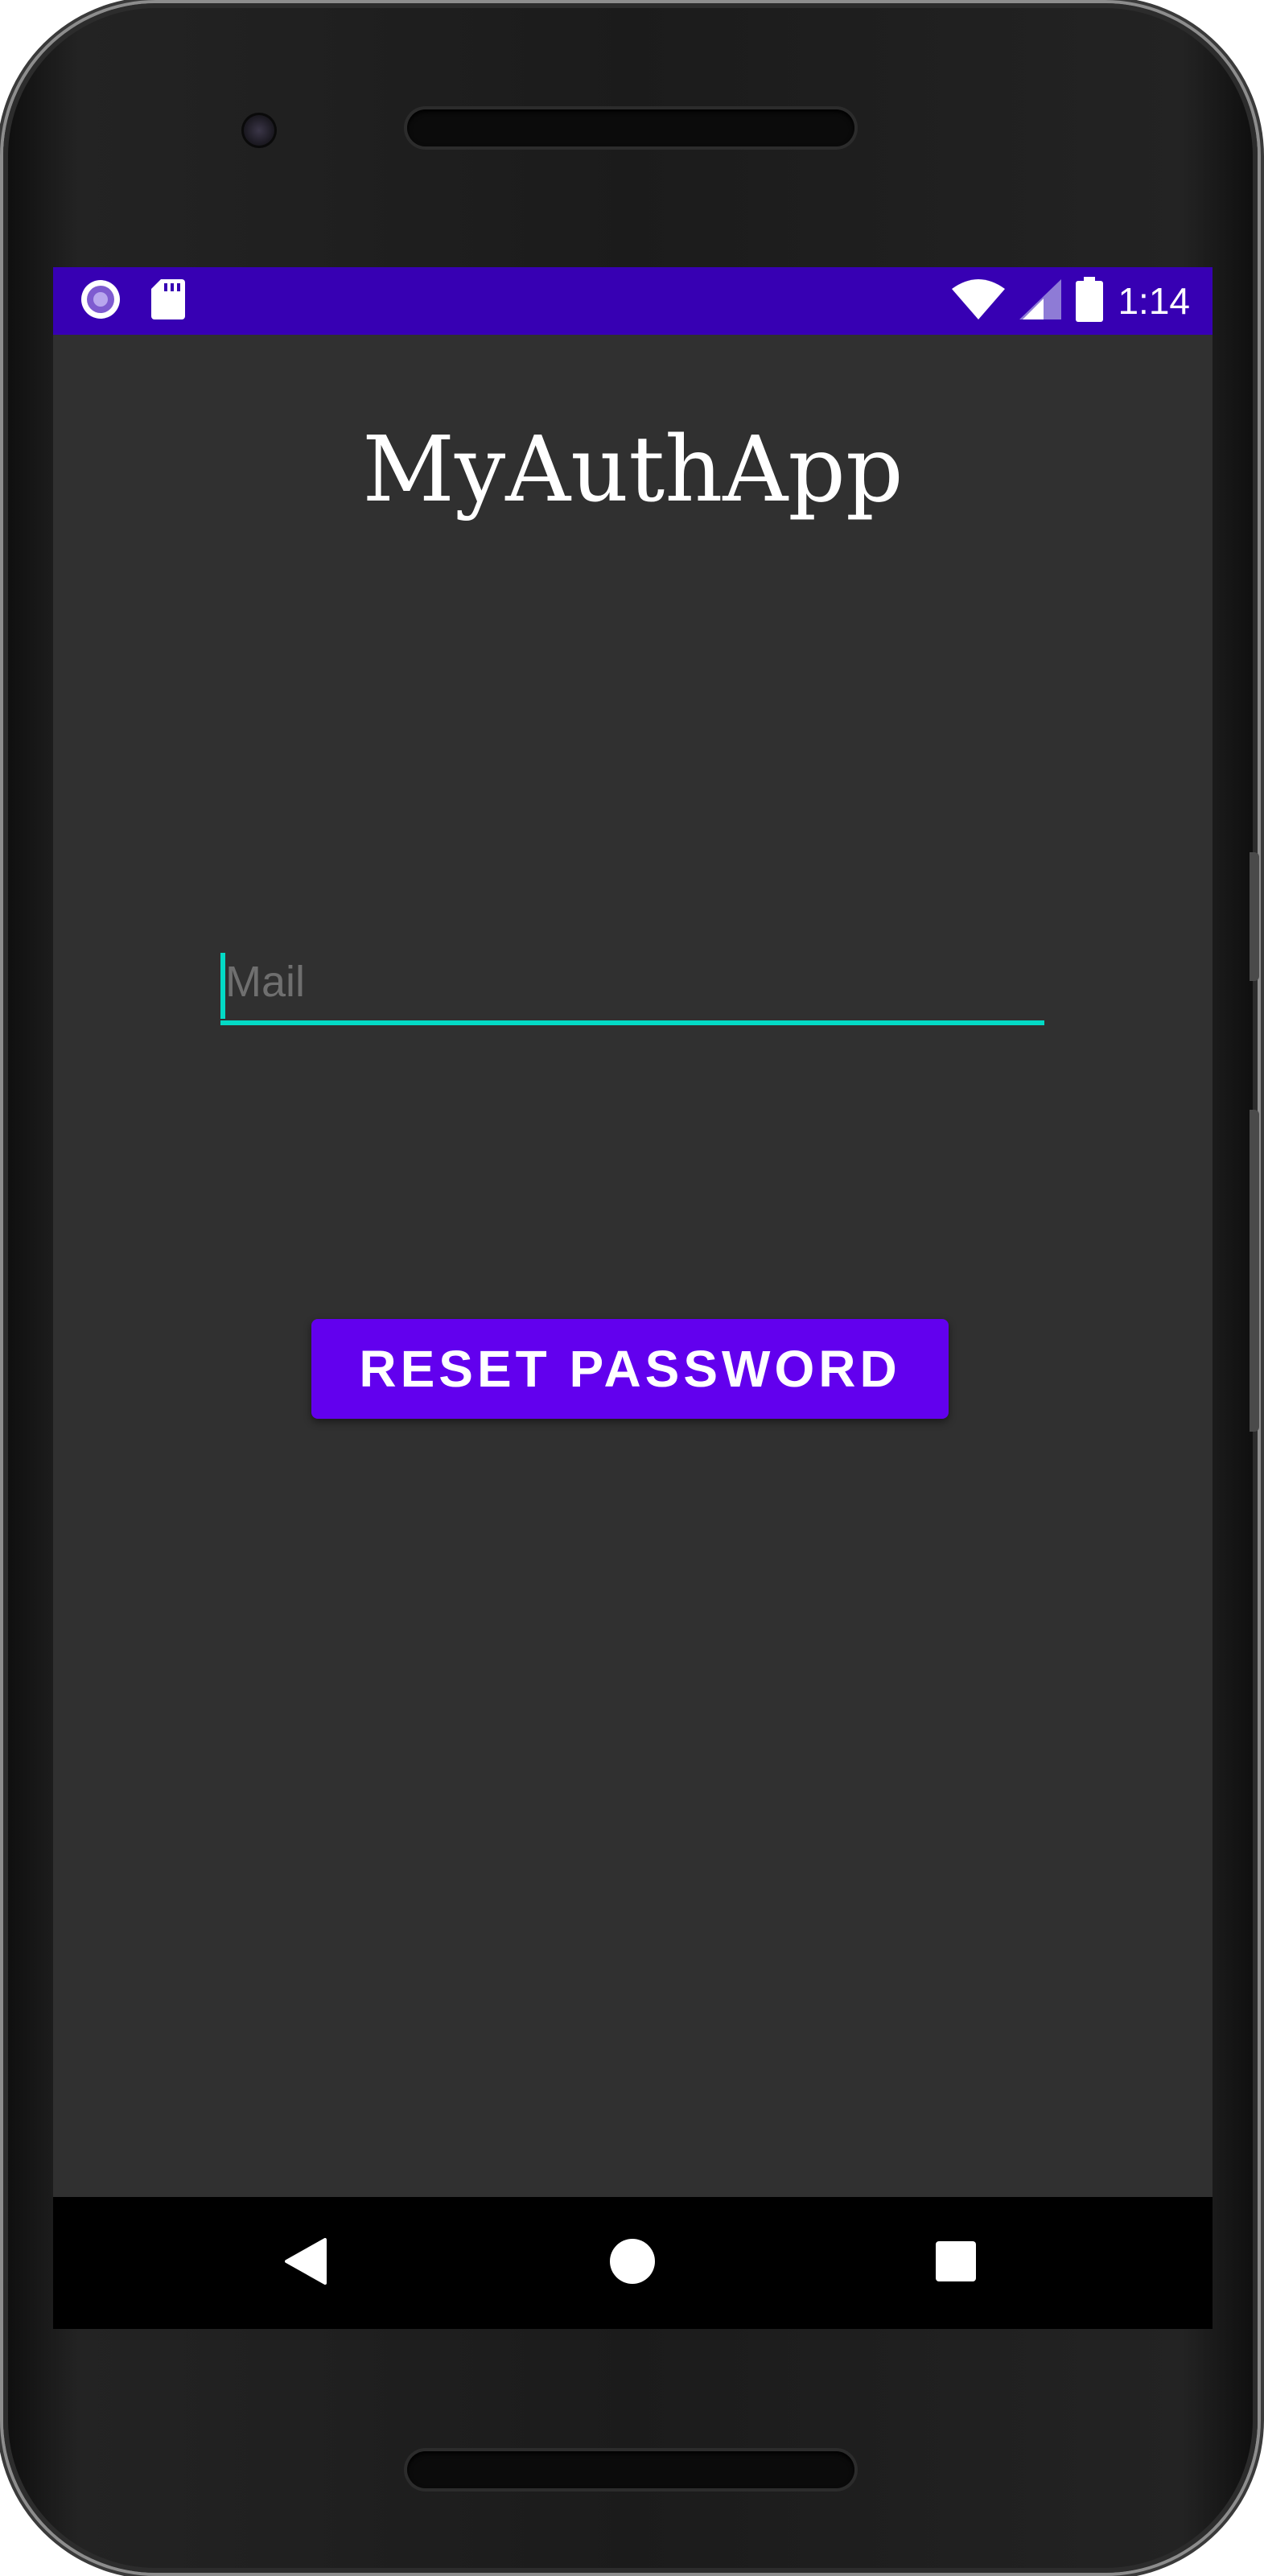  I want to click on status-bar-notifications, so click(132, 301).